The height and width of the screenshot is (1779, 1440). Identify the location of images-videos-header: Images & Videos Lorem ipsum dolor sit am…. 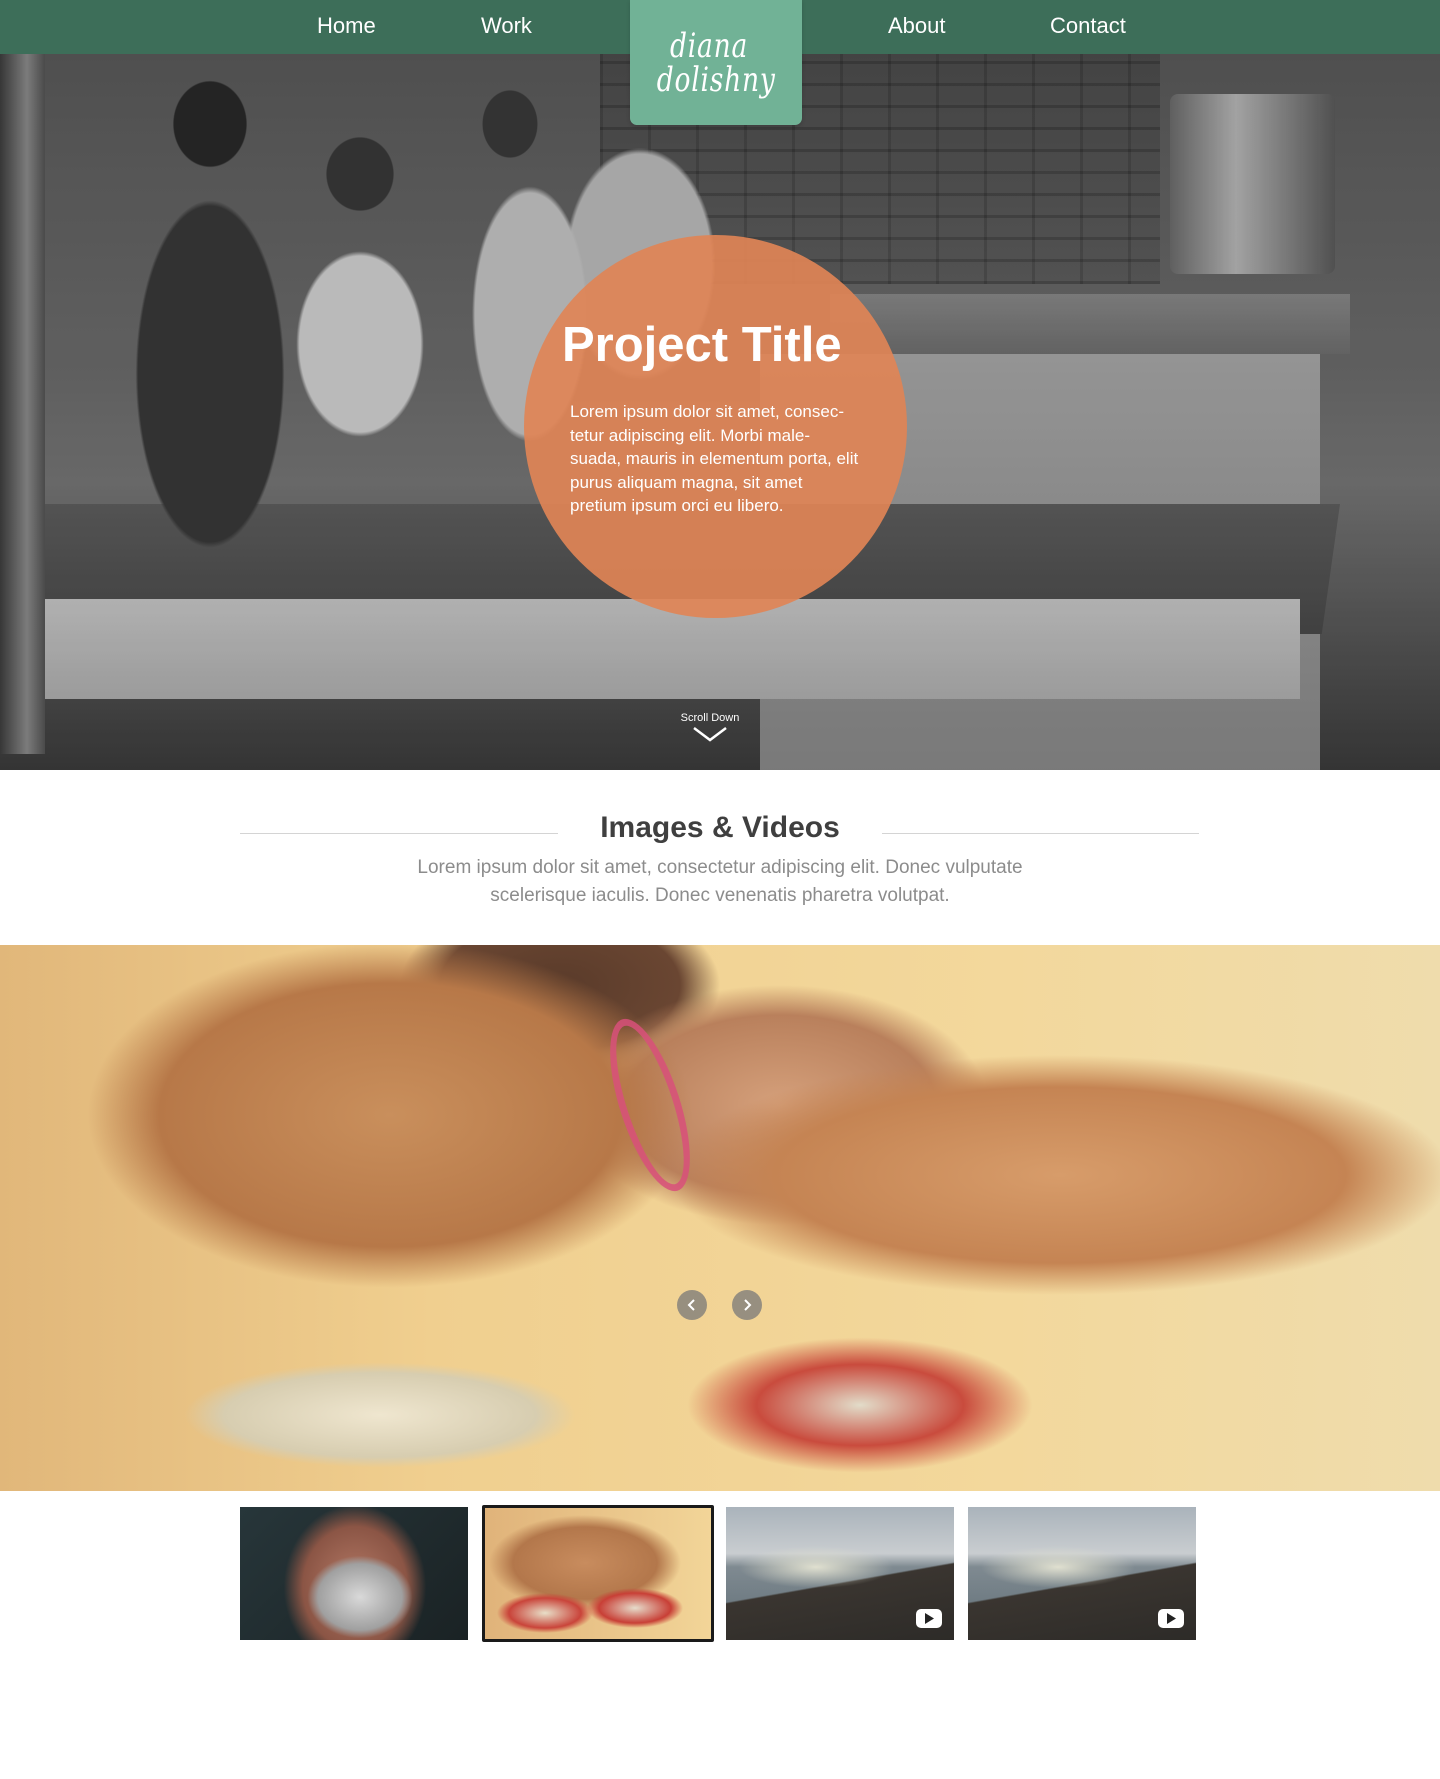
(720, 857).